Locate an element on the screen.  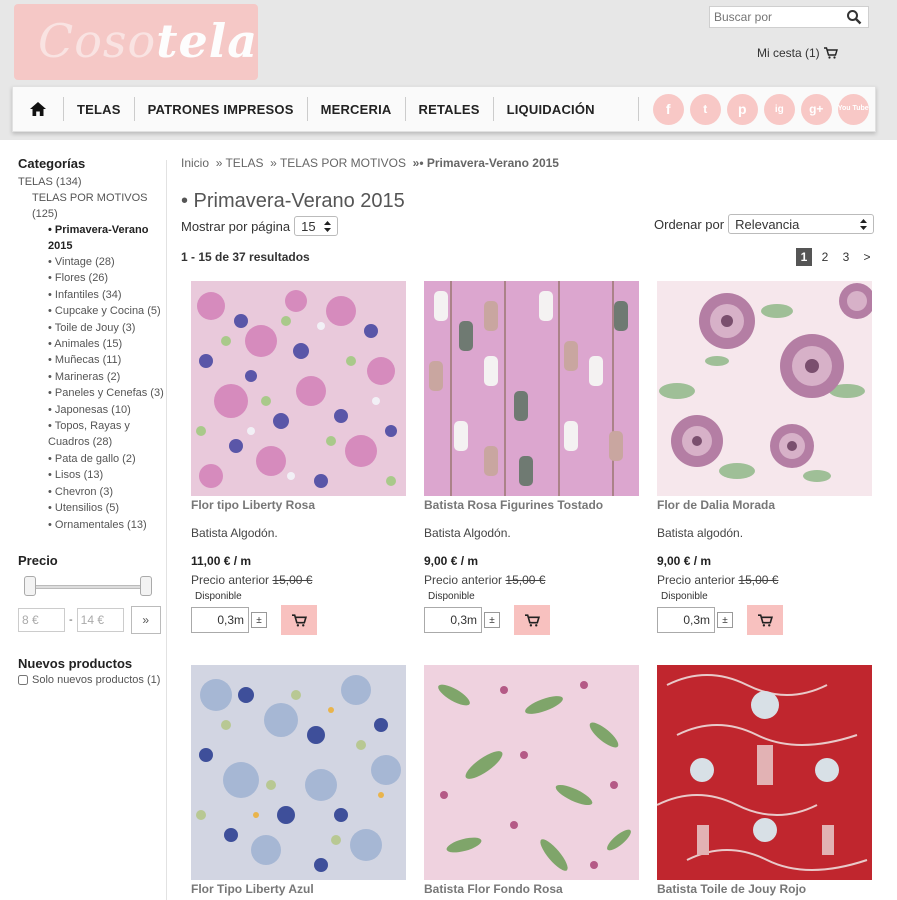
site-logo: Cosotela is located at coordinates (136, 42).